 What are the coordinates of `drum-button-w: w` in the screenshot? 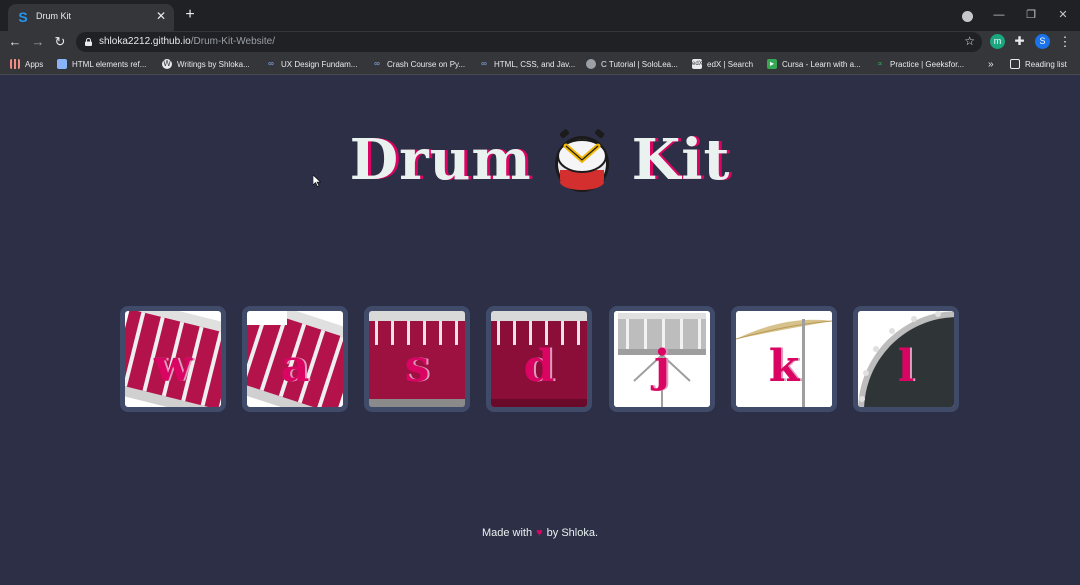 It's located at (173, 359).